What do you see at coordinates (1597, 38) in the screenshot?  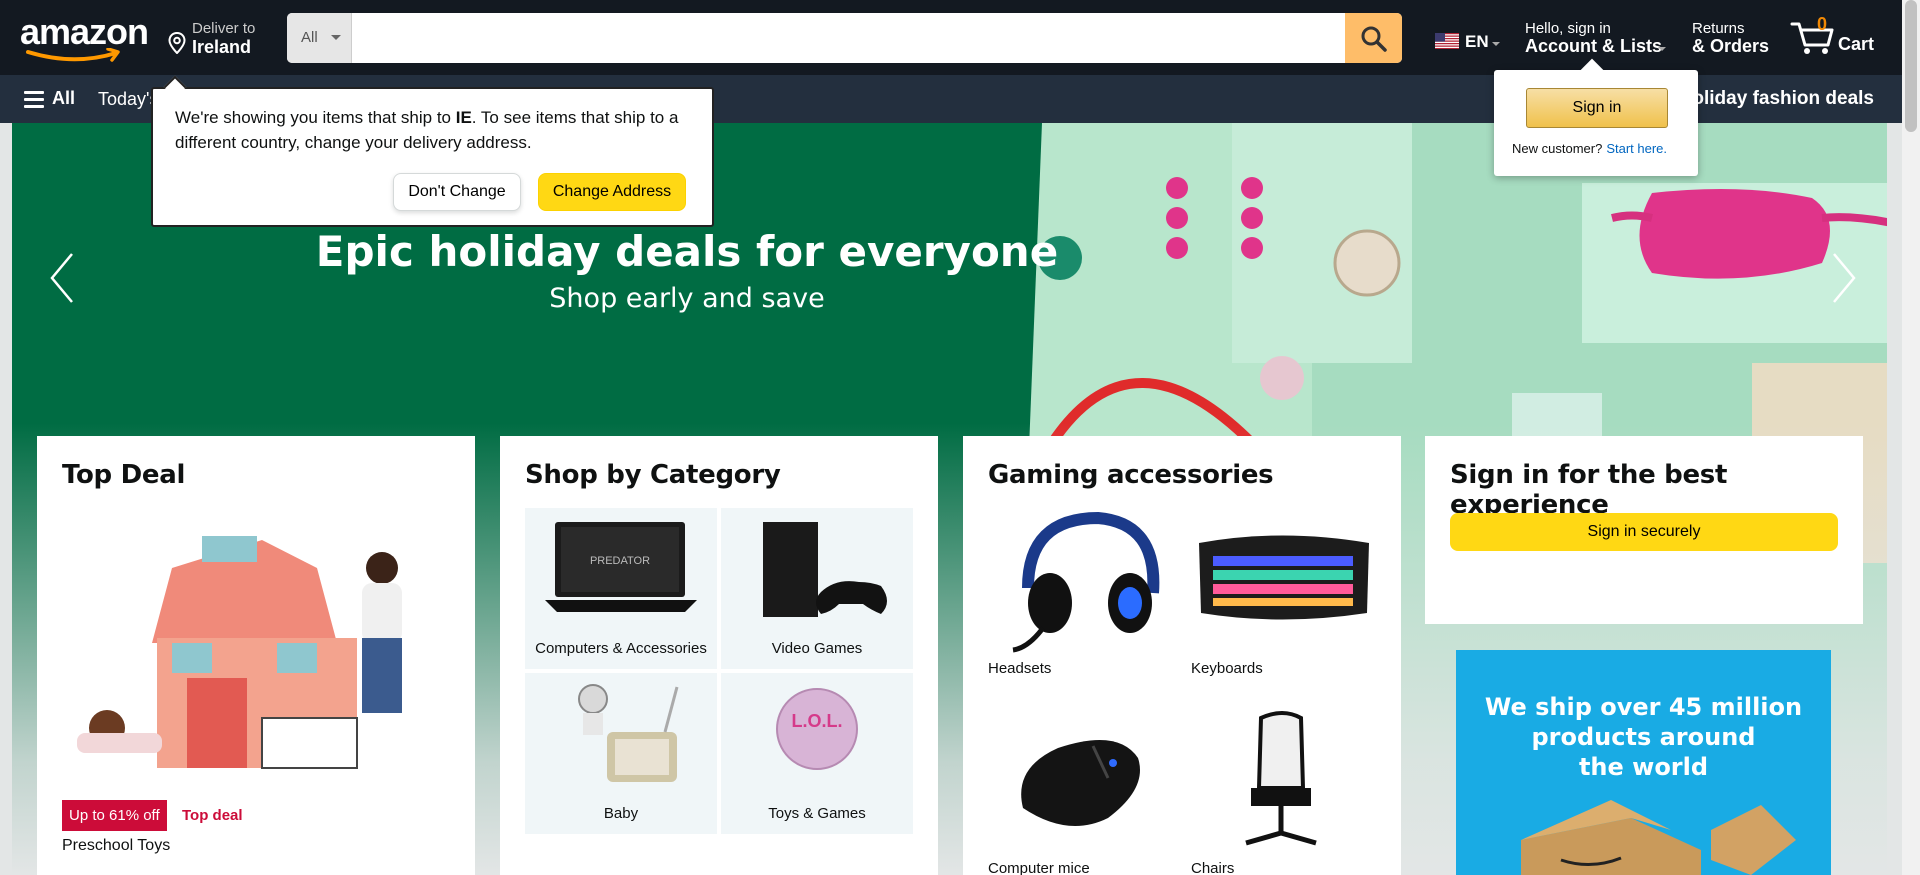 I see `account-lists-menu: Hello, sign in Account & Lists` at bounding box center [1597, 38].